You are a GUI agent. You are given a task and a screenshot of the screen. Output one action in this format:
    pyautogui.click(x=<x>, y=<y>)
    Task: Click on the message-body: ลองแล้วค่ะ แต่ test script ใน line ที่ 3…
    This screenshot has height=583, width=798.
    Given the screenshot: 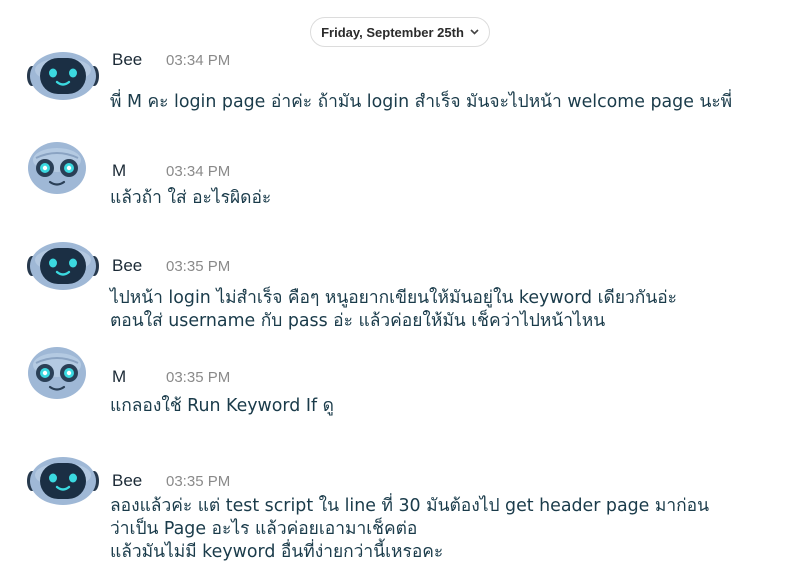 What is the action you would take?
    pyautogui.click(x=409, y=529)
    